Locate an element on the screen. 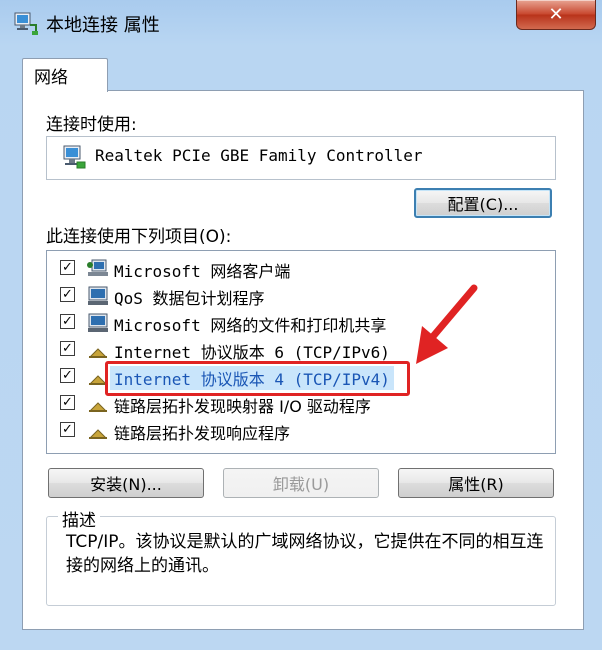 The height and width of the screenshot is (650, 602). item-label: 链路层拓扑发现响应程序 is located at coordinates (202, 433).